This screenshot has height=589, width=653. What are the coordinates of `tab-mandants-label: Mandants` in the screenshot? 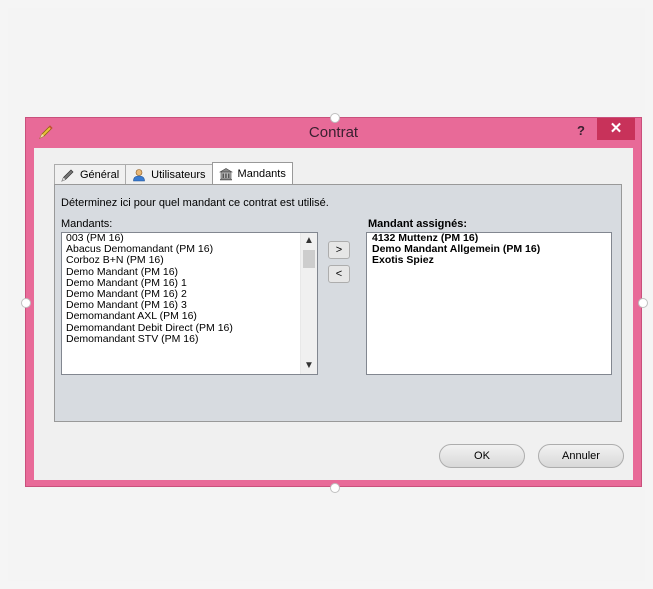 It's located at (261, 173).